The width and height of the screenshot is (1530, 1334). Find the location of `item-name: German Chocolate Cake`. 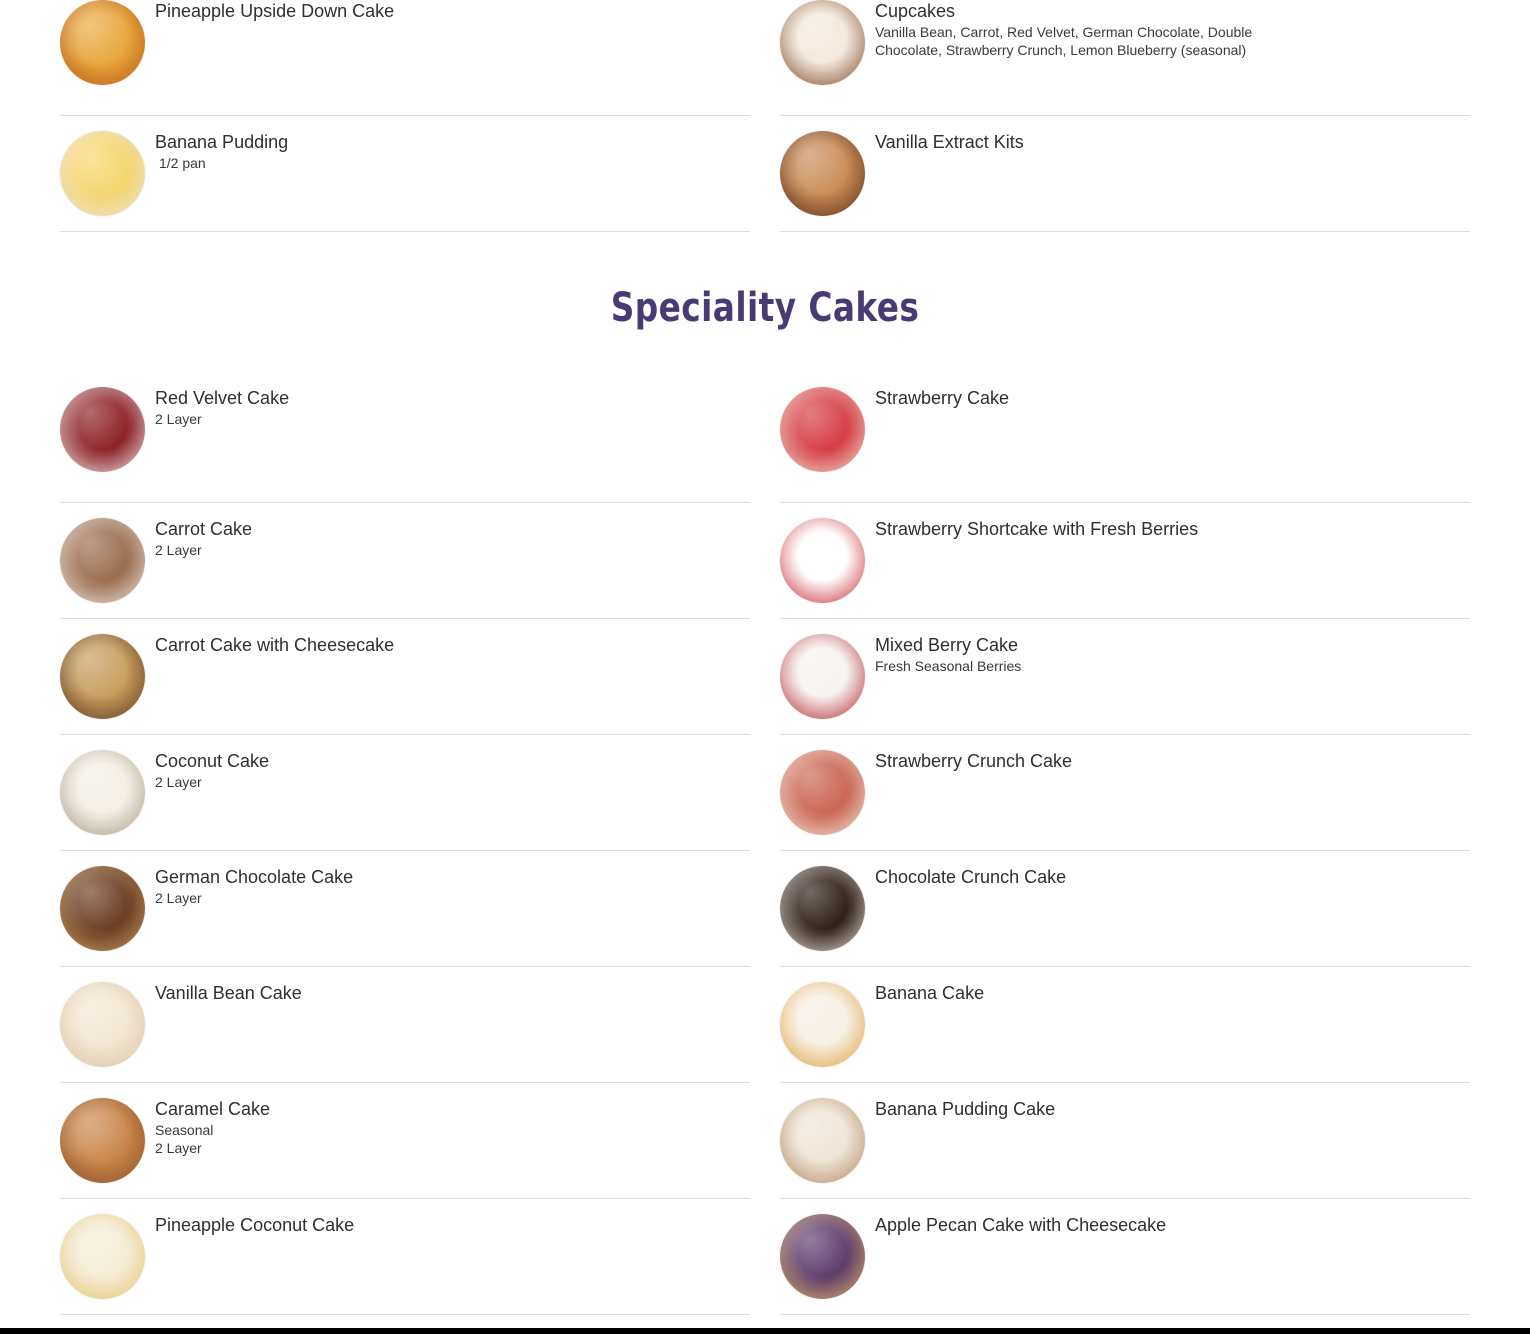

item-name: German Chocolate Cake is located at coordinates (254, 877).